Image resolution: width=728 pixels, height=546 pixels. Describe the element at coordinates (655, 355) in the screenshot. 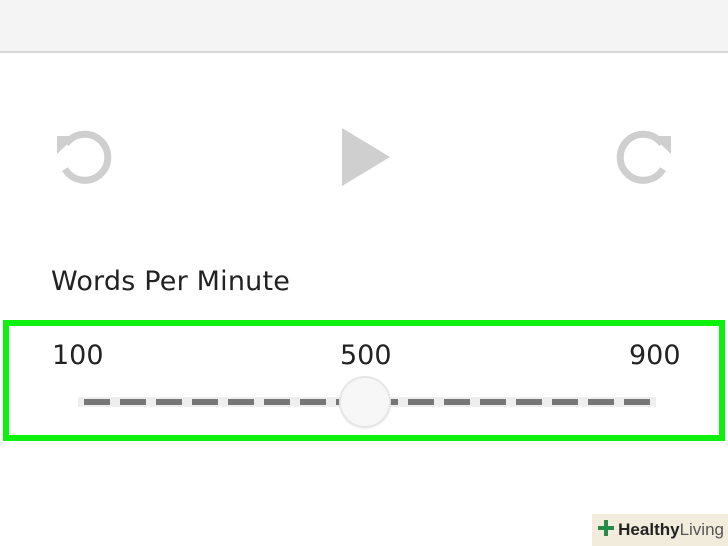

I see `slider-max-label: 900` at that location.